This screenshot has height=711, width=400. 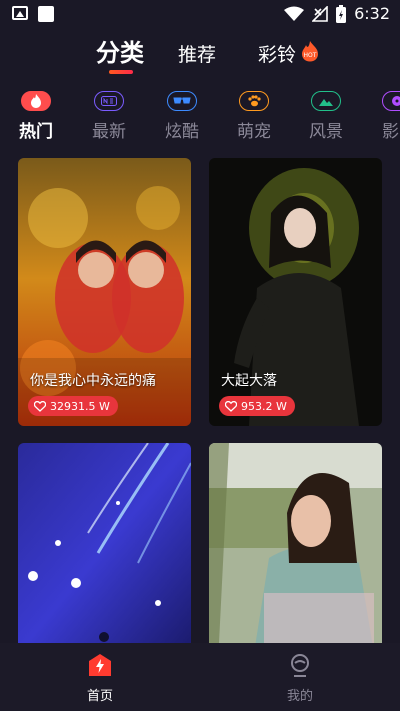 What do you see at coordinates (80, 406) in the screenshot?
I see `likes-count: 32931.5 W` at bounding box center [80, 406].